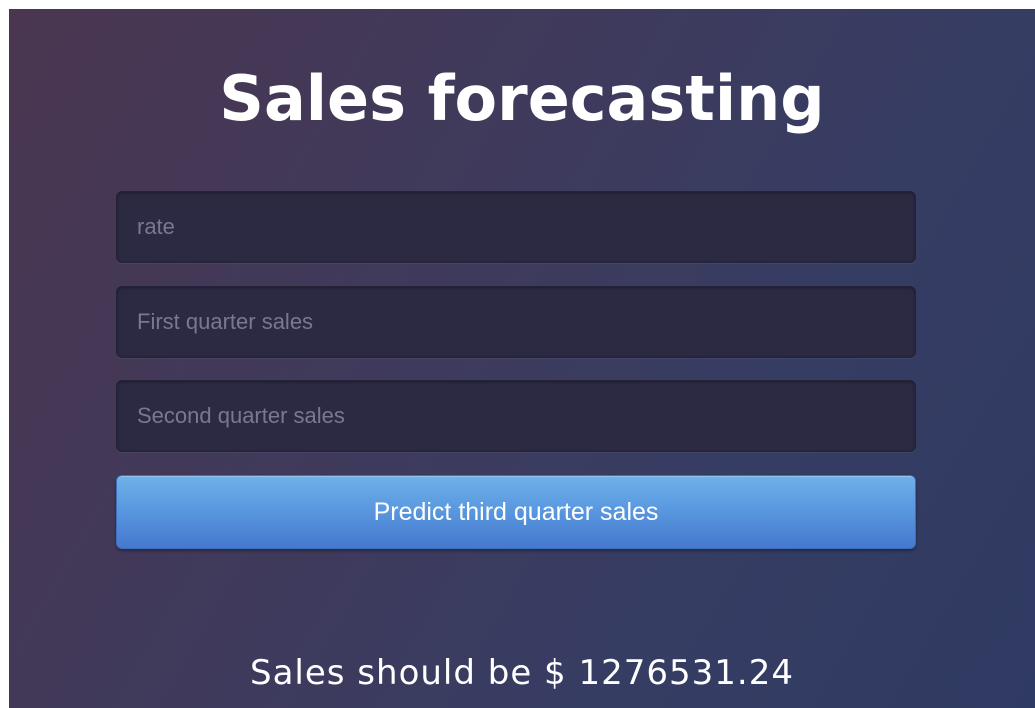 The width and height of the screenshot is (1035, 708). Describe the element at coordinates (516, 416) in the screenshot. I see `second-quarter-sales-input` at that location.